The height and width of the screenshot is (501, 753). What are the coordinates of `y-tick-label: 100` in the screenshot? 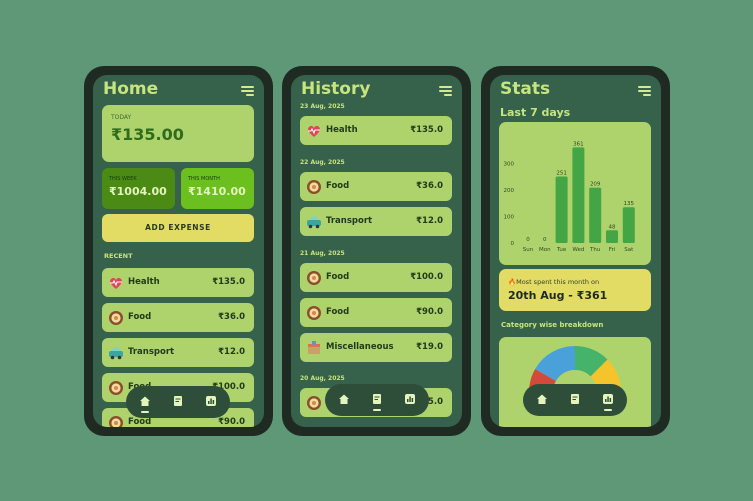 It's located at (509, 218).